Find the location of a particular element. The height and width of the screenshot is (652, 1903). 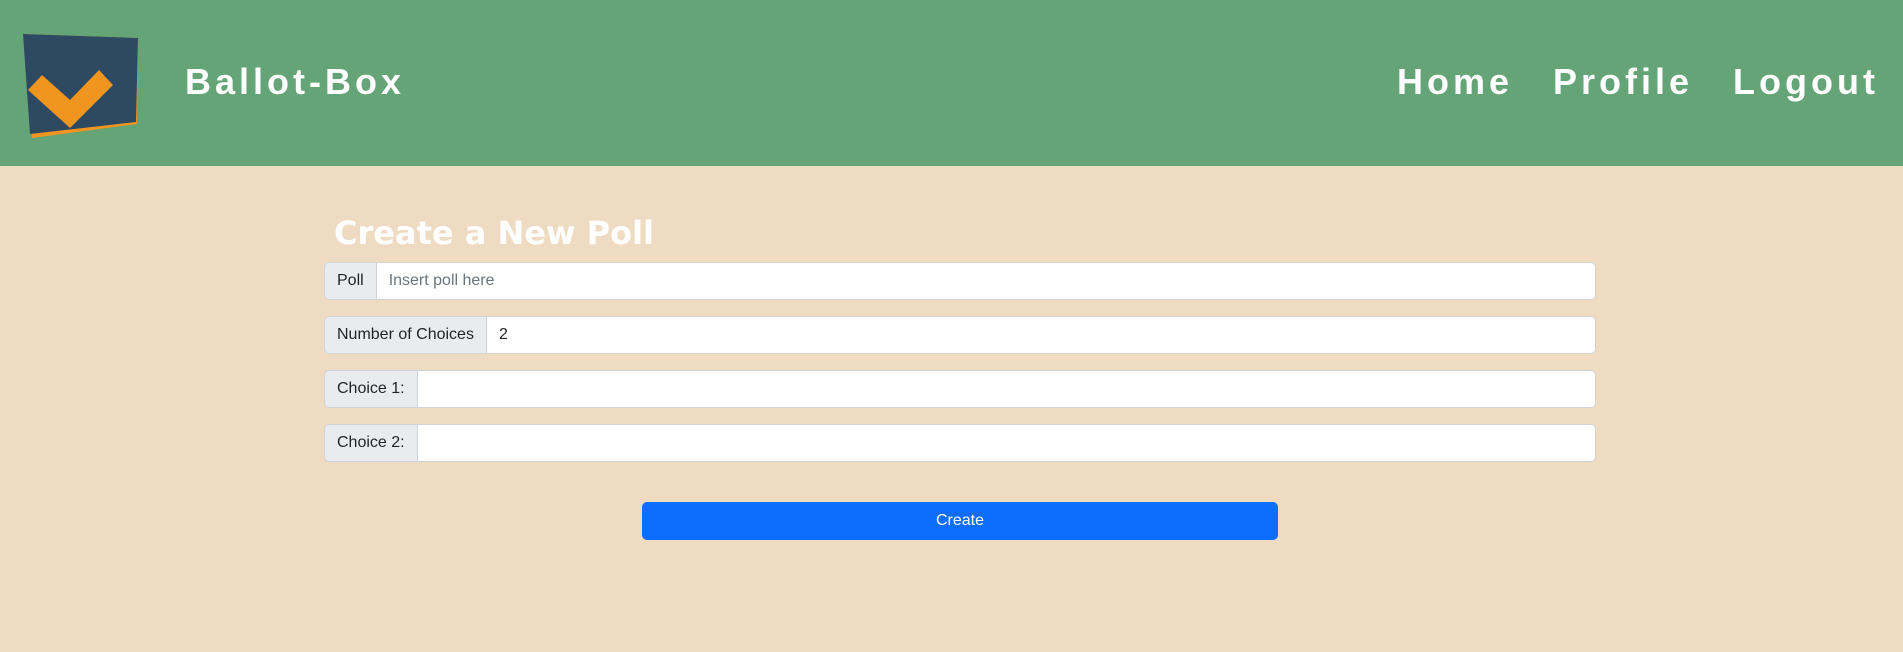

ballot-box-check-icon is located at coordinates (80, 85).